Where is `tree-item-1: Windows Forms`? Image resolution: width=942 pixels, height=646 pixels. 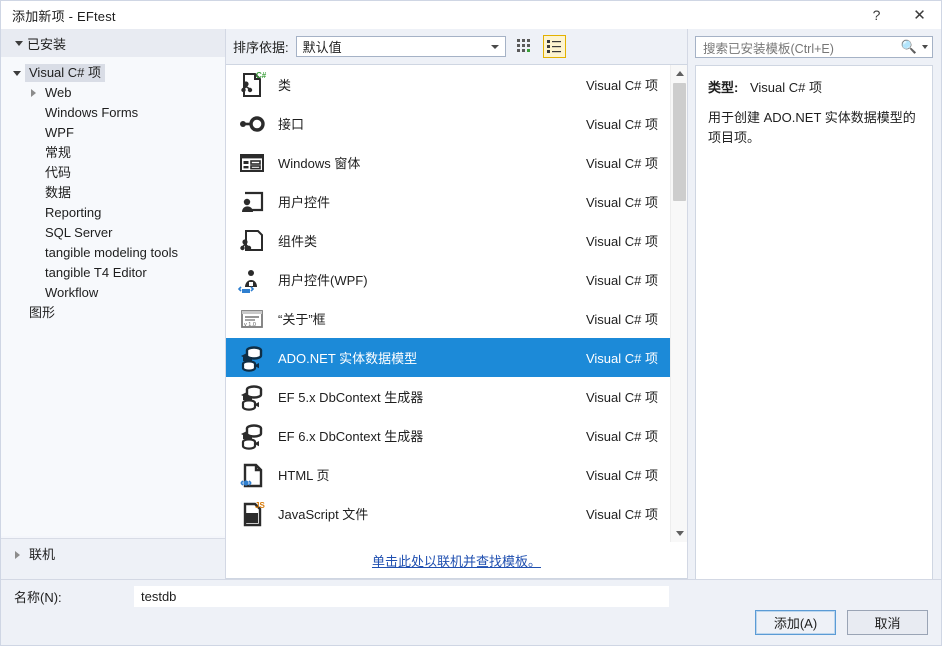 tree-item-1: Windows Forms is located at coordinates (113, 113).